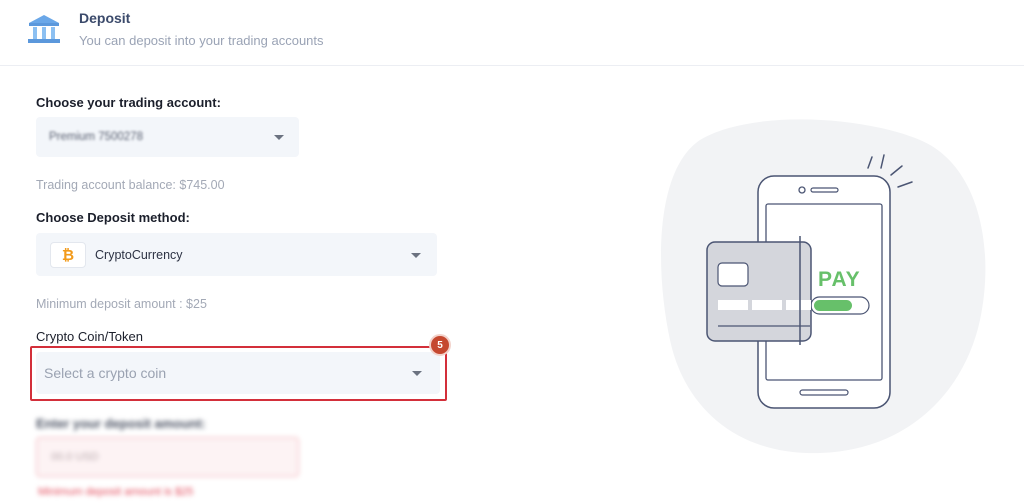 This screenshot has width=1024, height=503. I want to click on deposit-amount-input: 00.0 USD, so click(167, 457).